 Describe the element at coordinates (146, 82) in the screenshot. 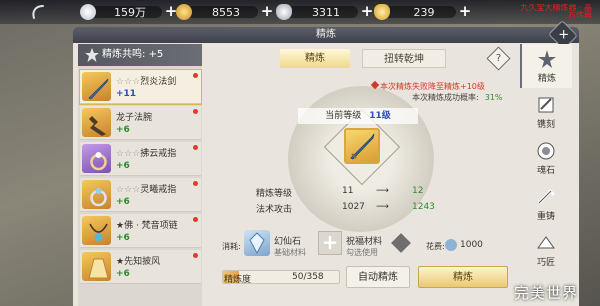

I see `item-name: ☆☆☆烈炎法剑` at that location.